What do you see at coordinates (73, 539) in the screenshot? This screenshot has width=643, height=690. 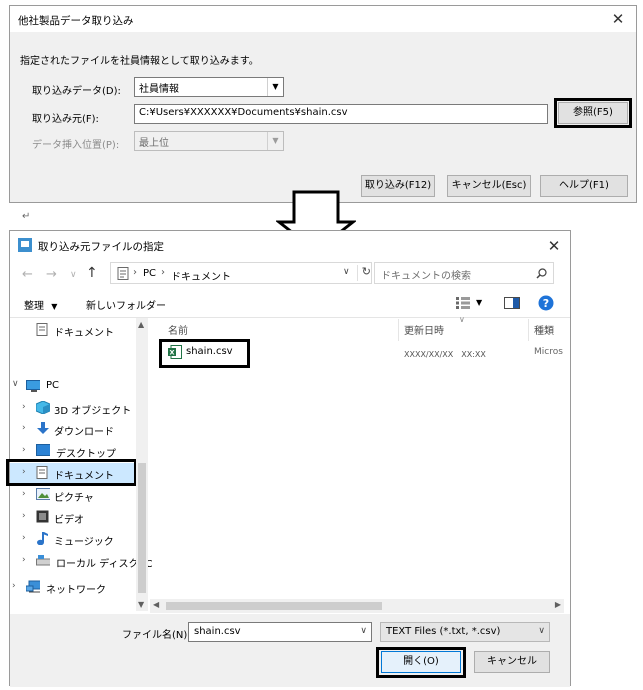 I see `nav-item-music: › ミュージック` at bounding box center [73, 539].